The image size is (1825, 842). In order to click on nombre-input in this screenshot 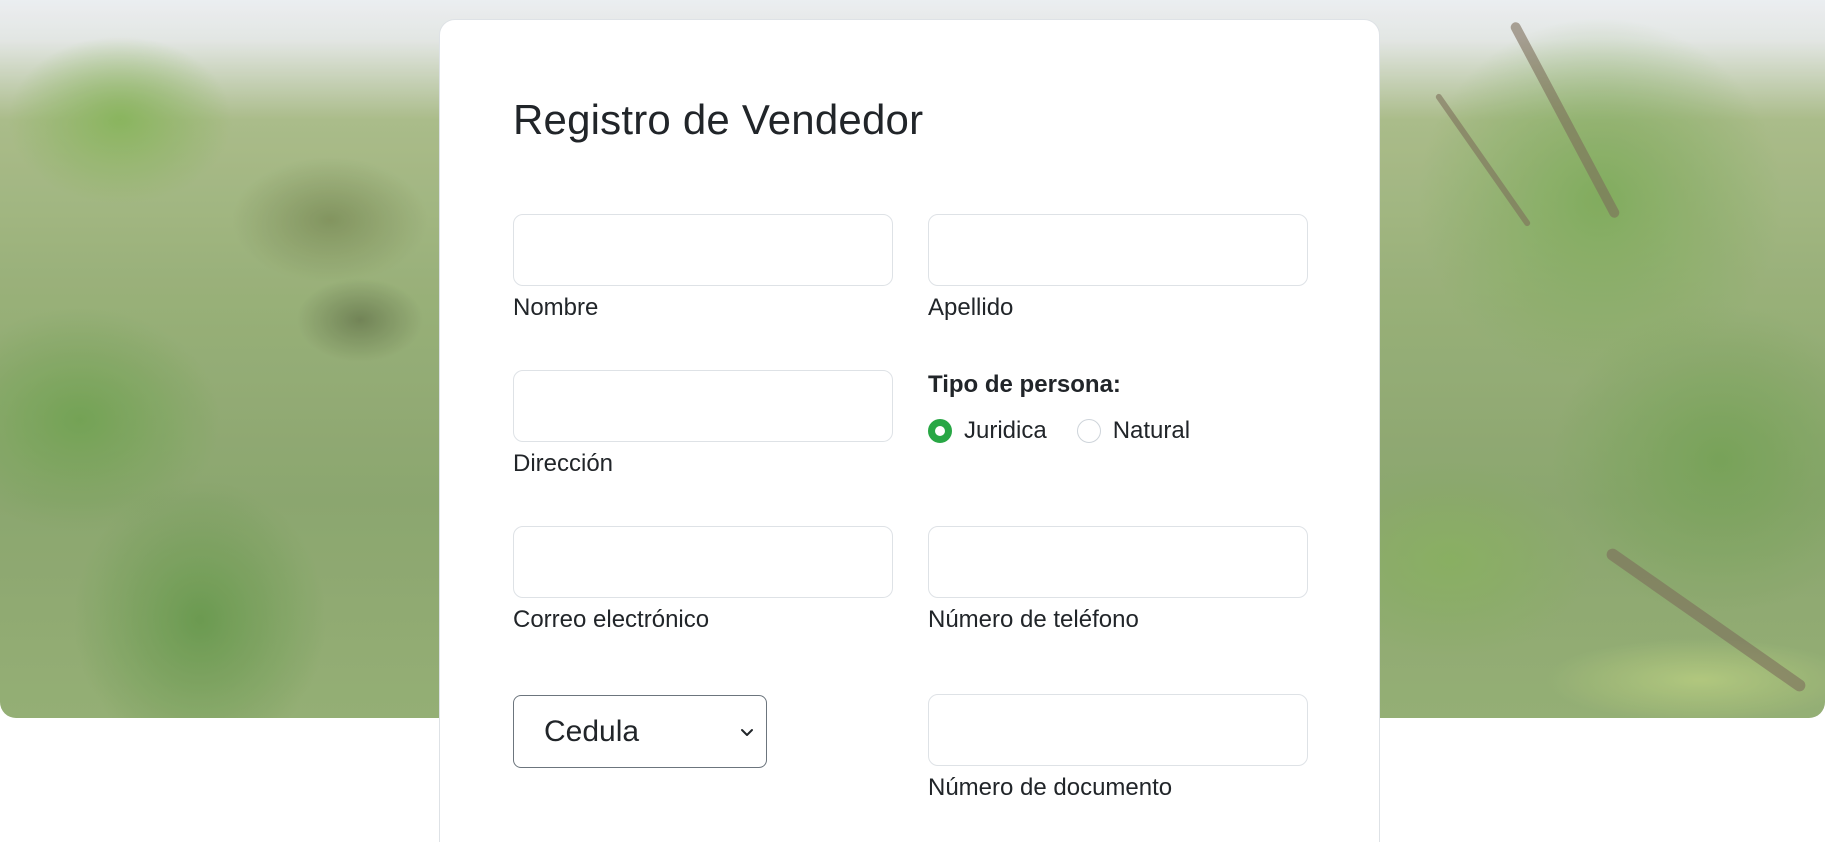, I will do `click(703, 250)`.